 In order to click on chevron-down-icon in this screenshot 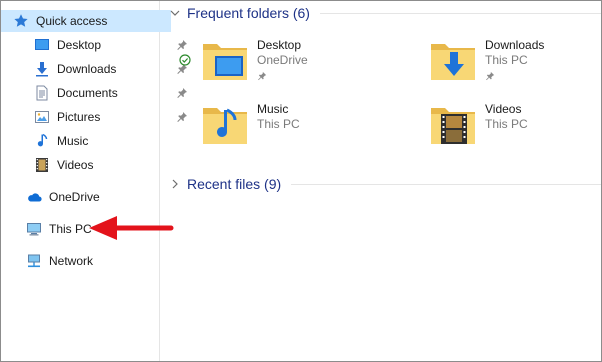, I will do `click(175, 13)`.